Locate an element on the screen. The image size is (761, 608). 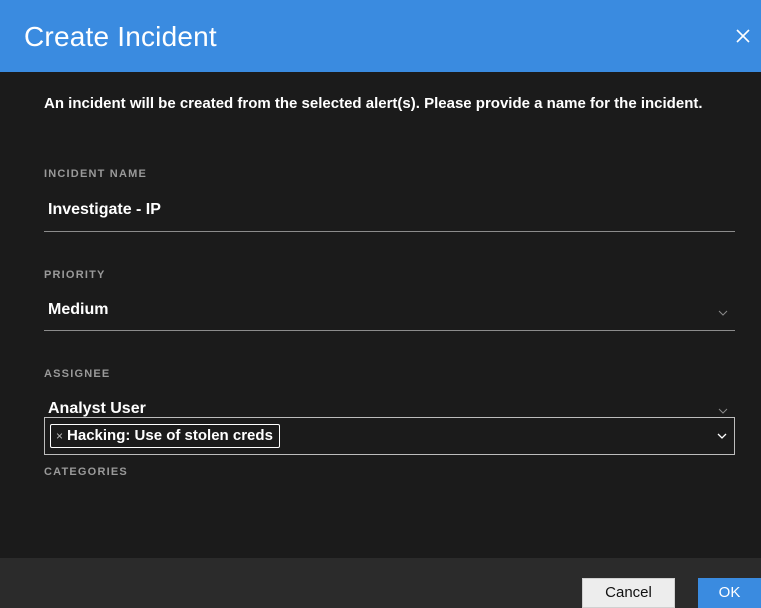
cancel-button: Cancel is located at coordinates (628, 593).